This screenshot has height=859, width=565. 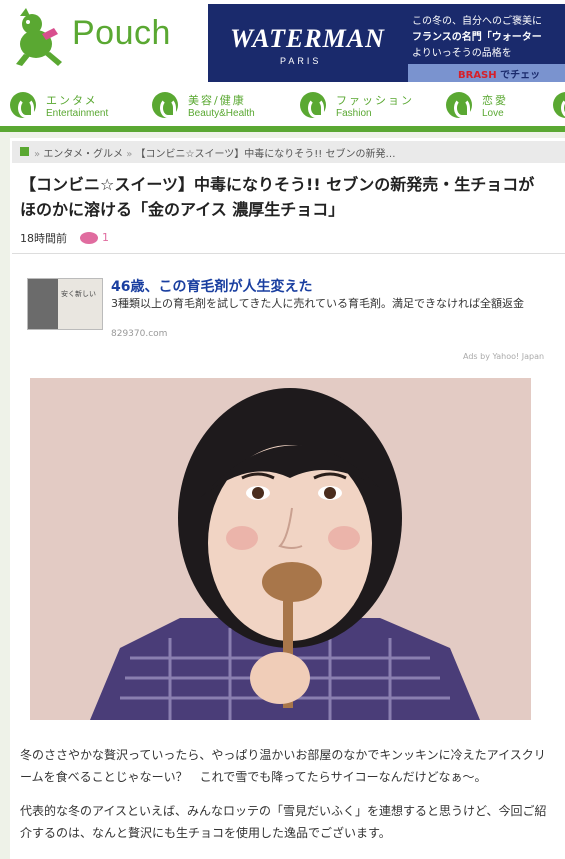 What do you see at coordinates (221, 113) in the screenshot?
I see `nav-label-en: Beauty&Health` at bounding box center [221, 113].